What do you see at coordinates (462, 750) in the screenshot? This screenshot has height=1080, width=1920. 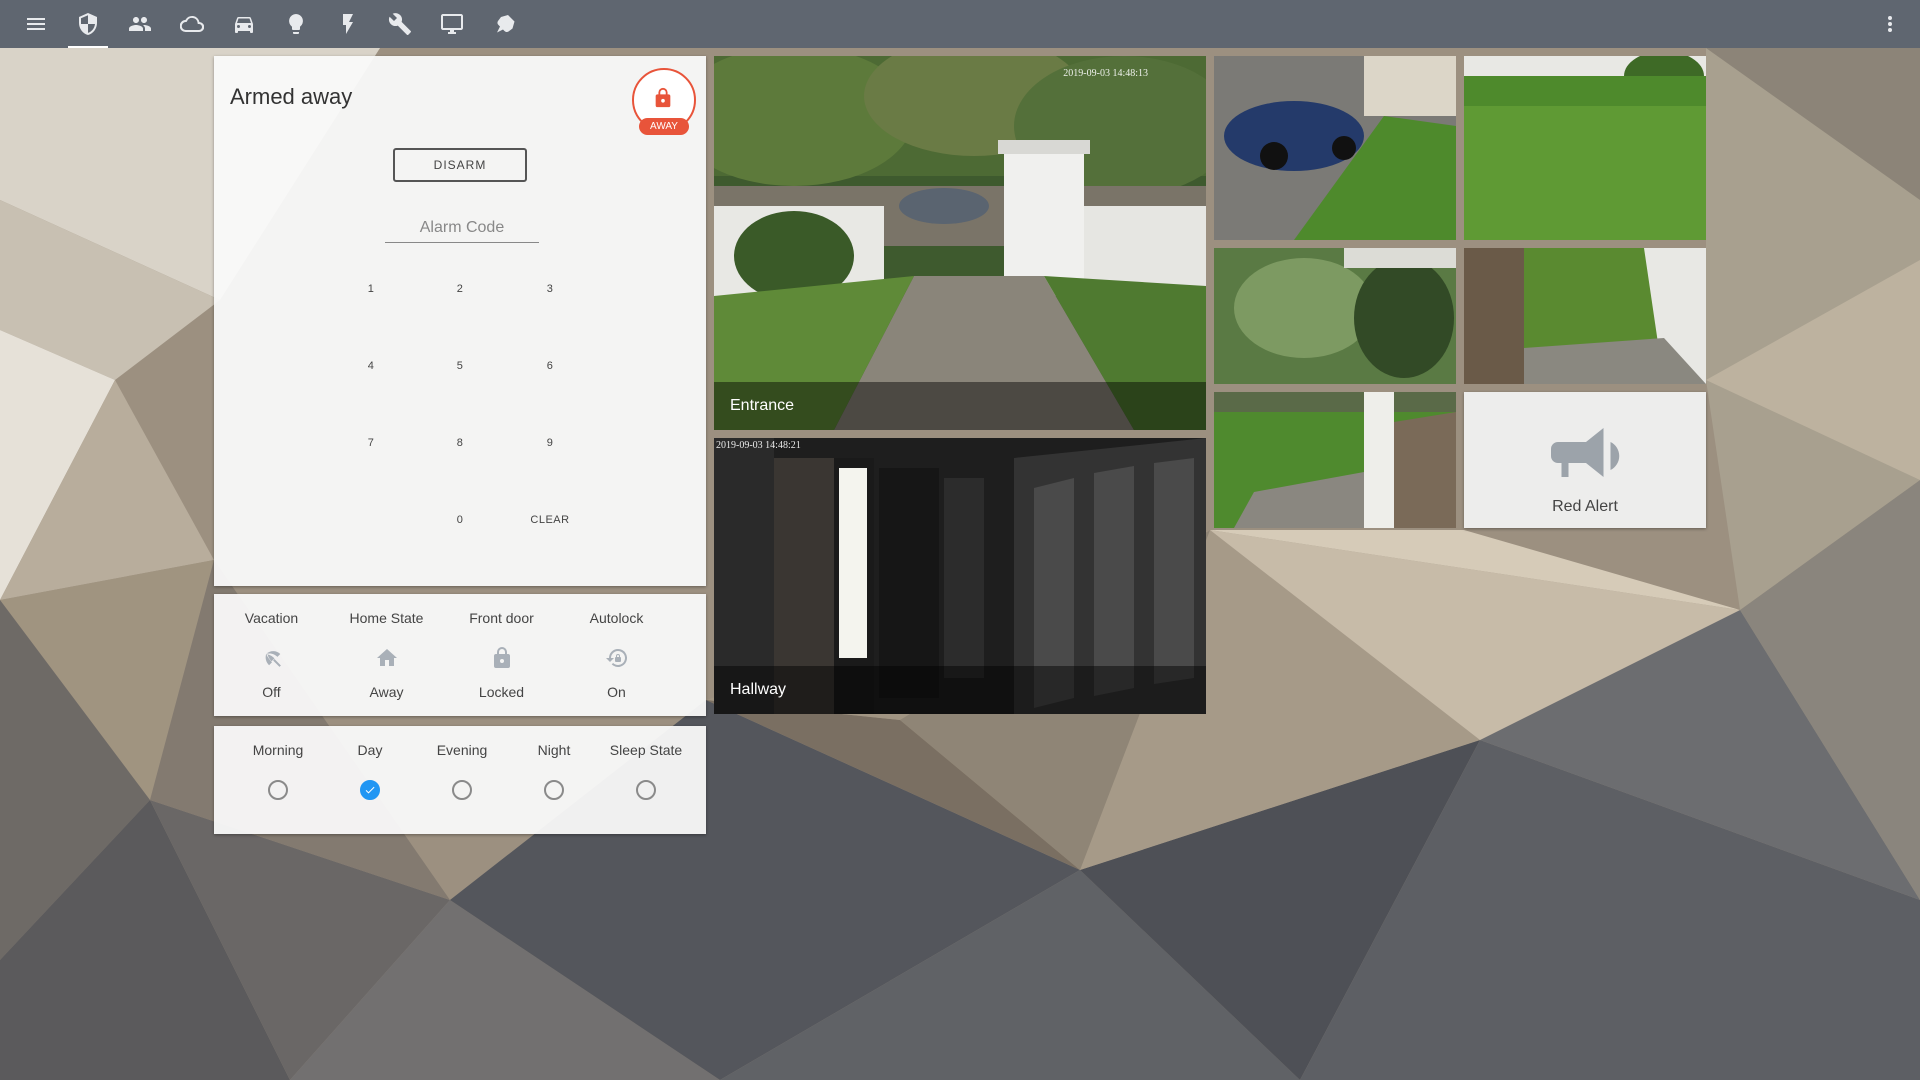 I see `mode-label: Evening` at bounding box center [462, 750].